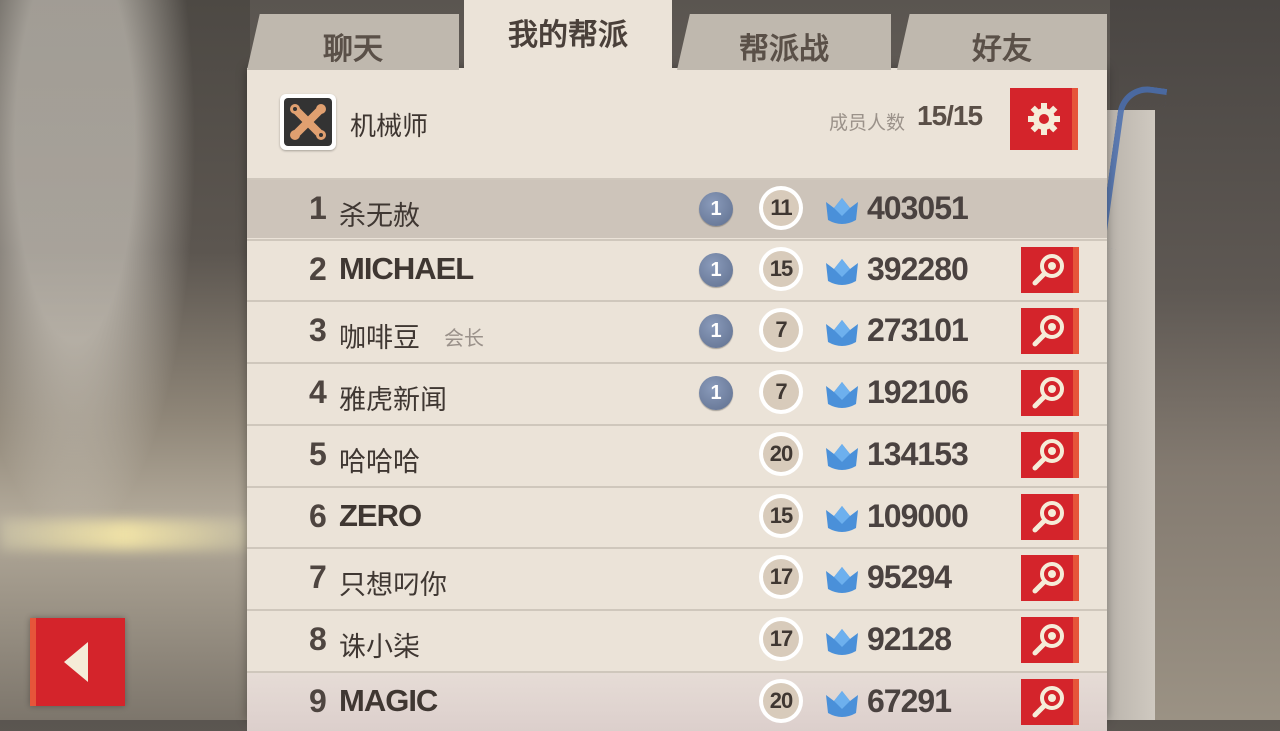  I want to click on member-rank: 7, so click(318, 577).